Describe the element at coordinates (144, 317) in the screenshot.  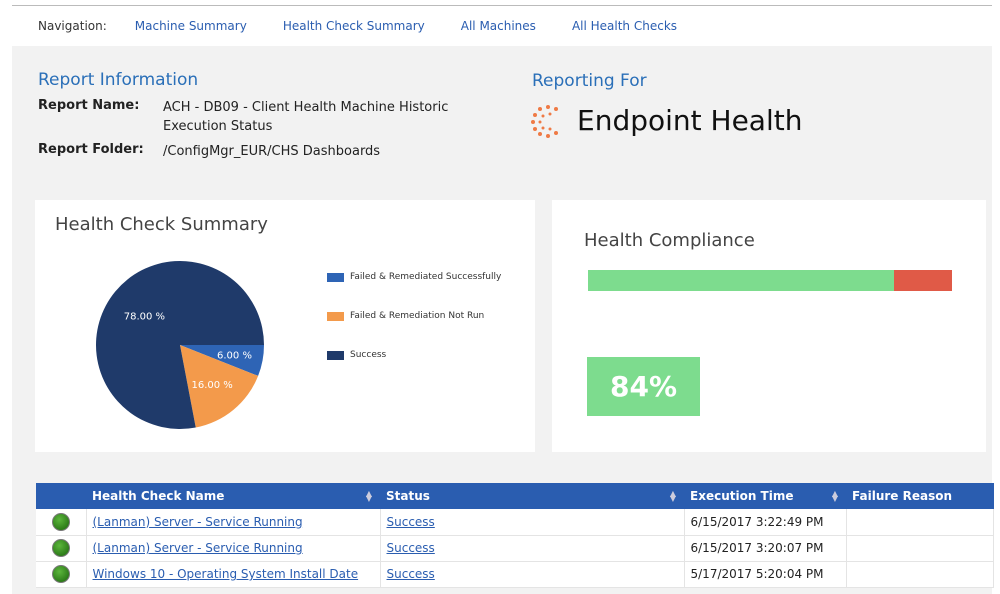
I see `slice-label: 78.00 %` at that location.